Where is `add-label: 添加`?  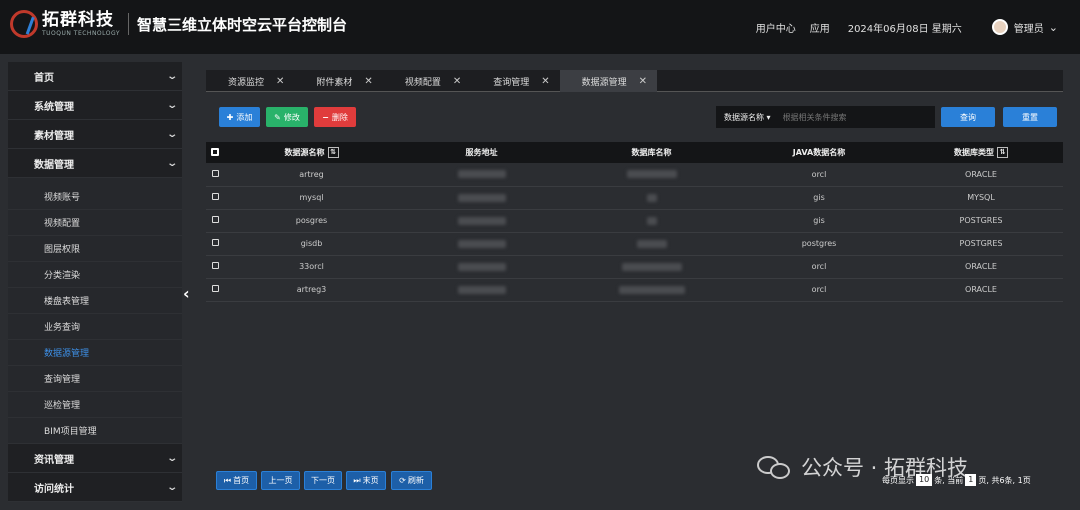
add-label: 添加 is located at coordinates (244, 117).